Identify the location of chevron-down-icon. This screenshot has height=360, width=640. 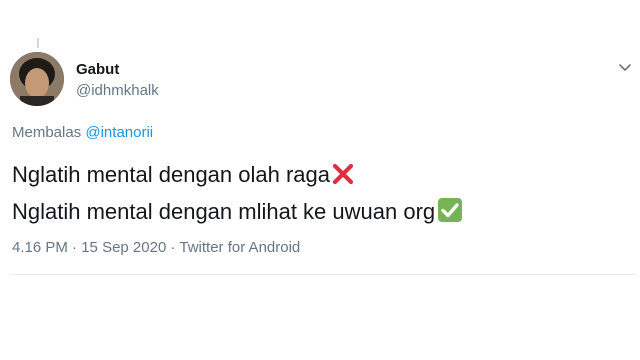
(625, 67).